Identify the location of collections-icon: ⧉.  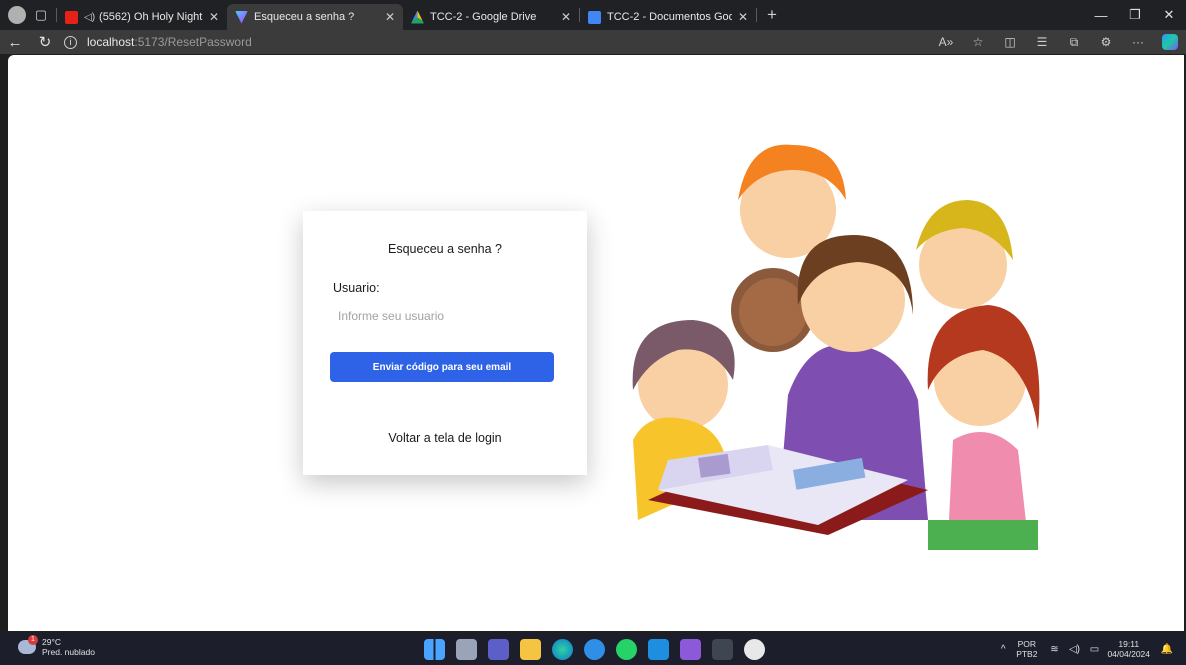
(1074, 42).